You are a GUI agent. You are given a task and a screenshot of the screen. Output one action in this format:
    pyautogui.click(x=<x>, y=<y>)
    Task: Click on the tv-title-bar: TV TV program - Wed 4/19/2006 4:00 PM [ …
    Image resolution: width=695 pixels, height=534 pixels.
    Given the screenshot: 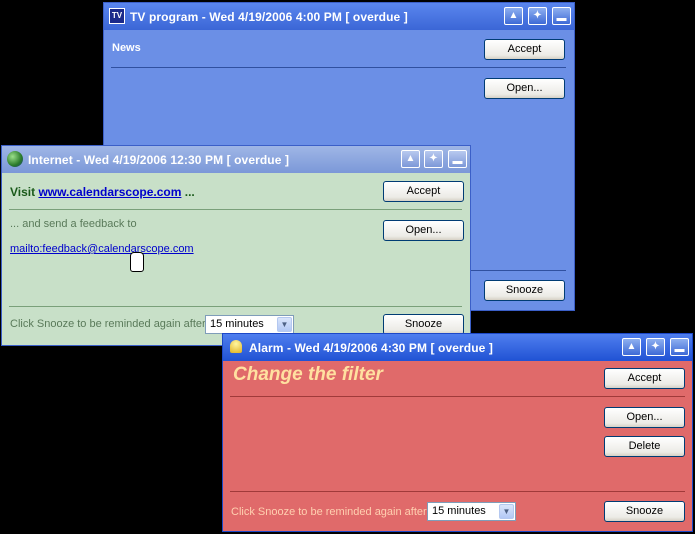 What is the action you would take?
    pyautogui.click(x=339, y=16)
    